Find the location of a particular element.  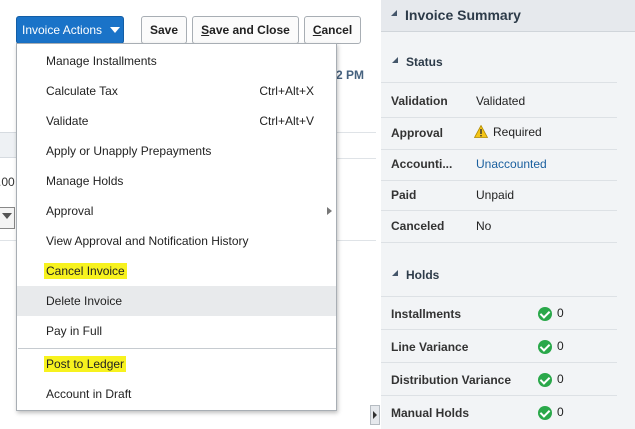

menu-item-delete-invoice: Delete Invoice is located at coordinates (176, 301).